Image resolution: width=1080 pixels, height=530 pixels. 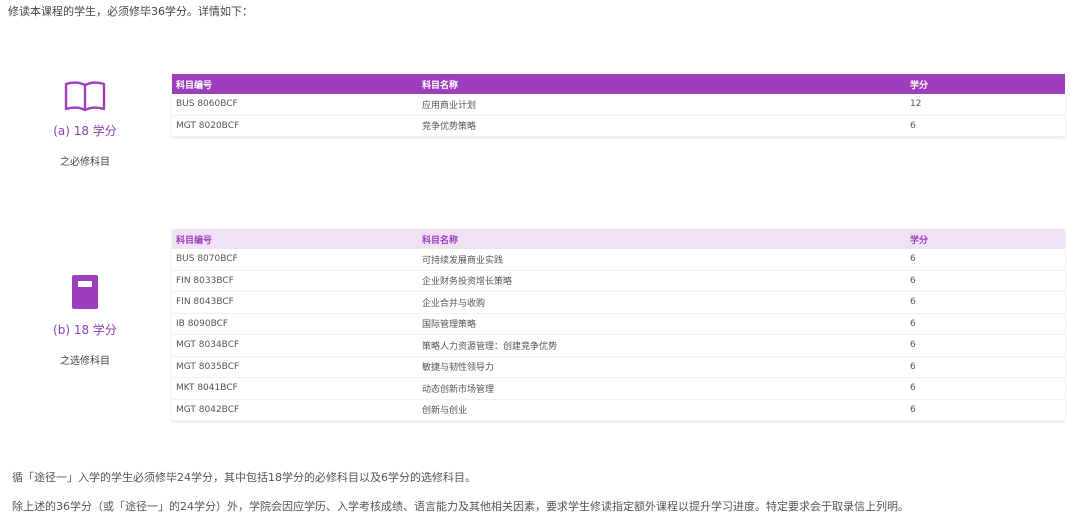 I want to click on course-name: 国际管理策略, so click(x=662, y=324).